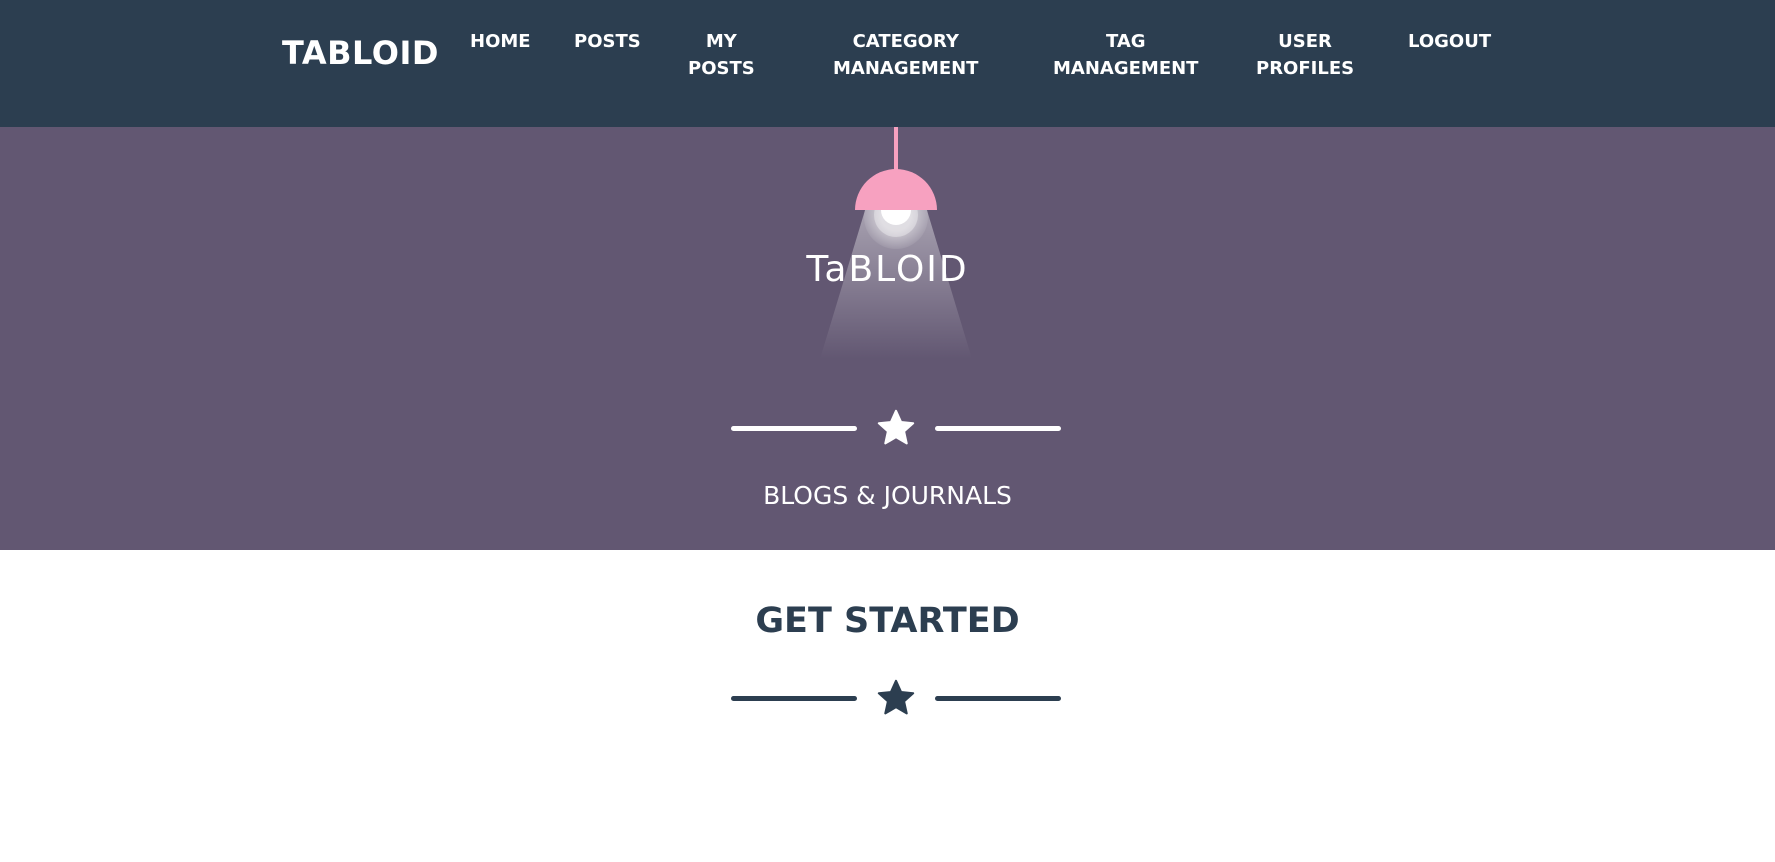  I want to click on nav-item-label: CATEGORY, so click(905, 41).